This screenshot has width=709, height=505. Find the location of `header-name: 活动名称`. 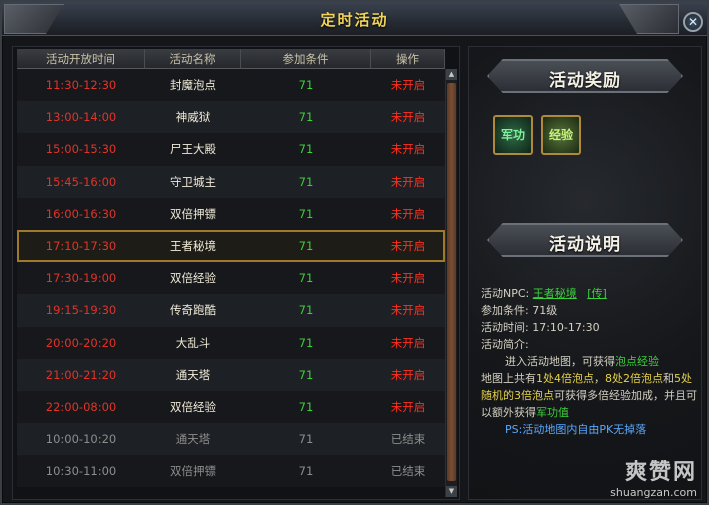

header-name: 活动名称 is located at coordinates (193, 59).